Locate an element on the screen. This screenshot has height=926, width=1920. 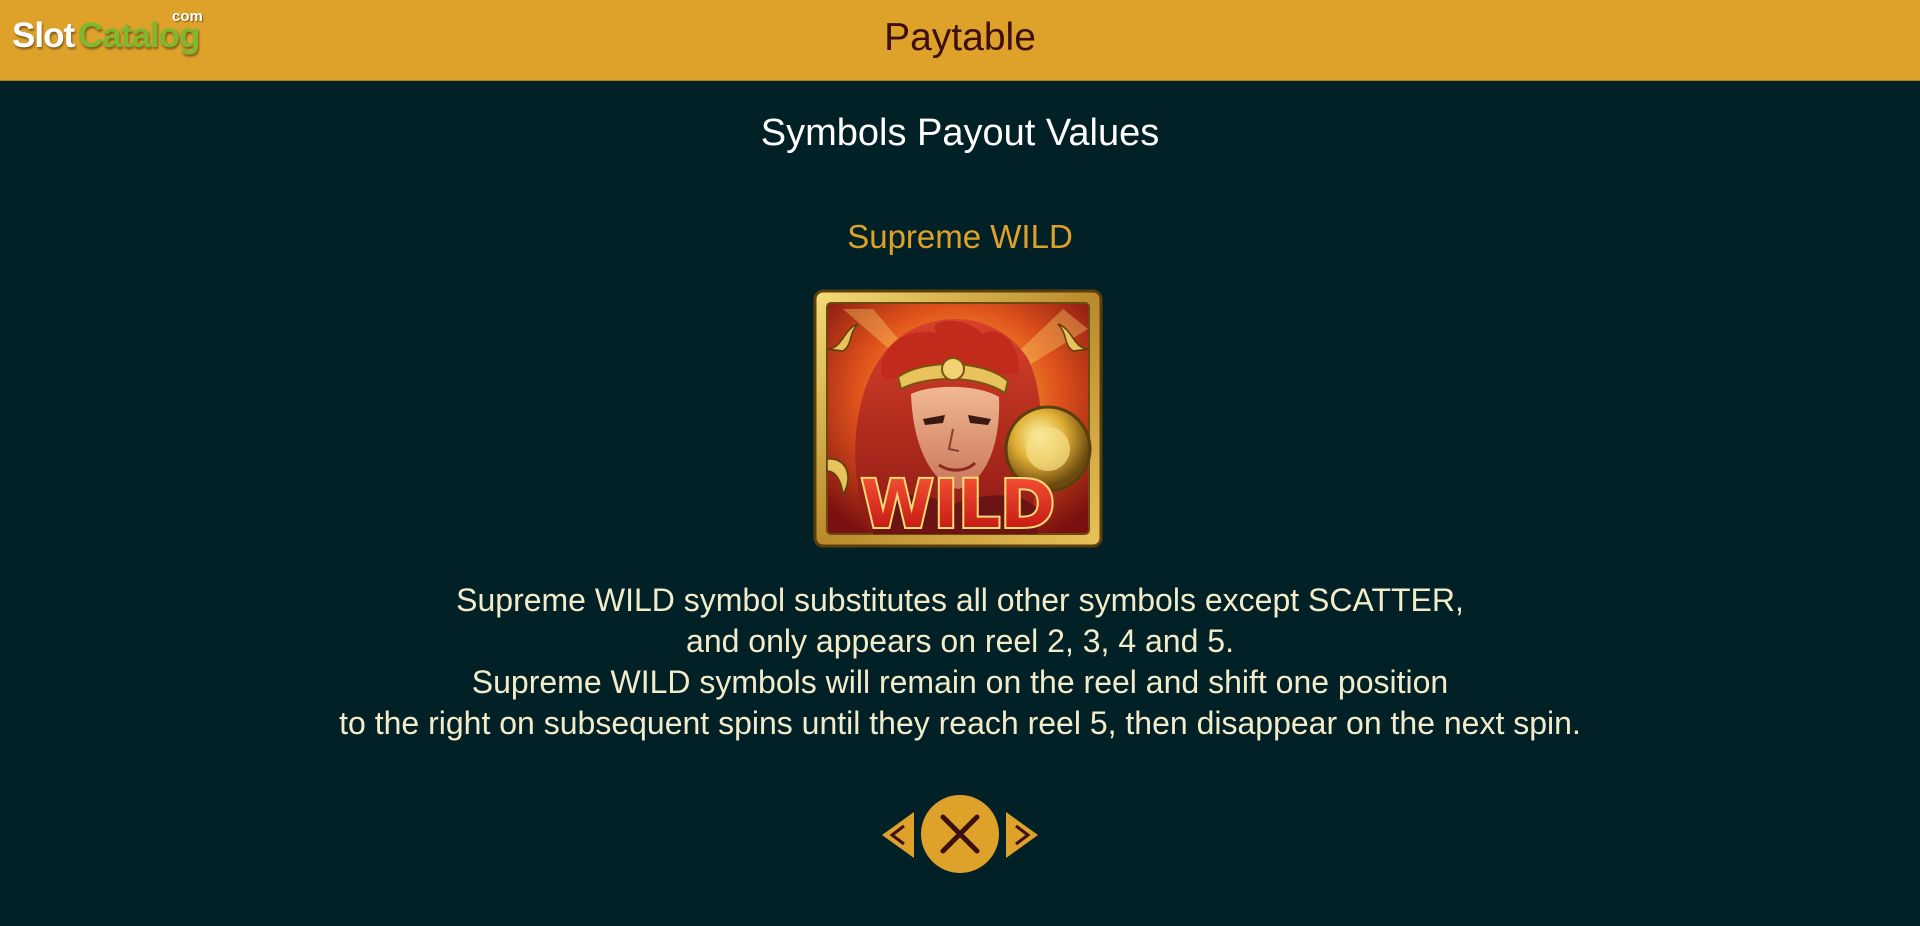
wild-label: WILD is located at coordinates (958, 504).